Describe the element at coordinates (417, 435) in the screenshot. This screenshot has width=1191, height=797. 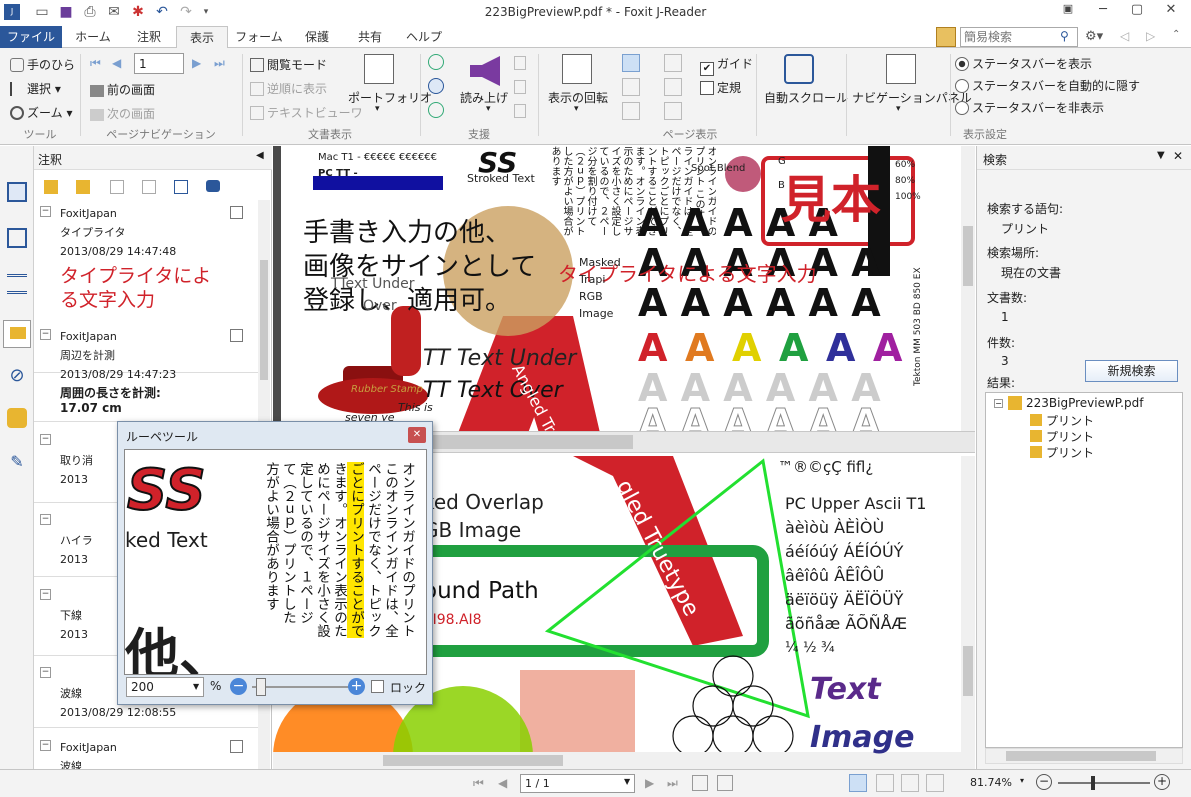
I see `loupe-close-button: ✕` at that location.